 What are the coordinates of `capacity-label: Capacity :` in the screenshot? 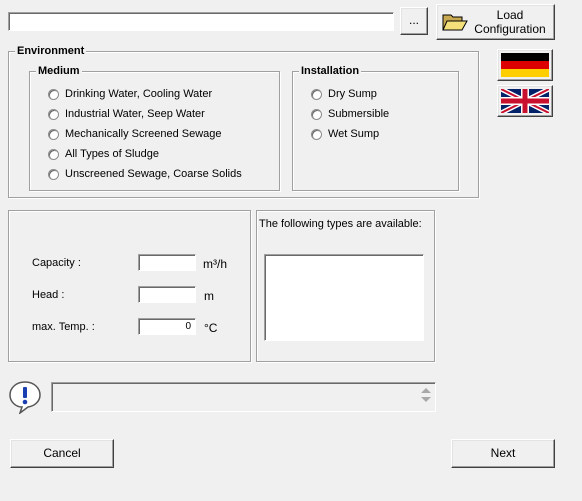 It's located at (56, 263).